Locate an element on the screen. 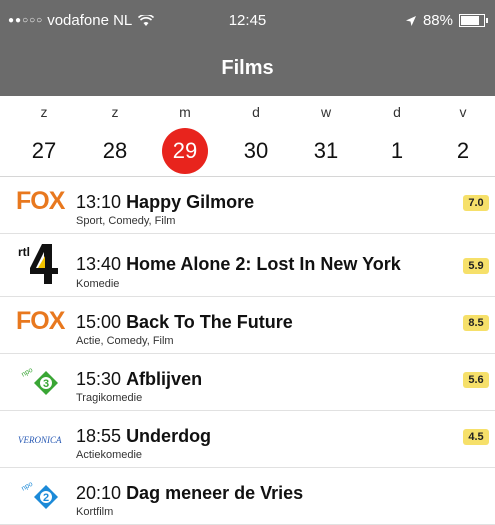 This screenshot has height=525, width=495. rating-badge: 4.5 is located at coordinates (476, 437).